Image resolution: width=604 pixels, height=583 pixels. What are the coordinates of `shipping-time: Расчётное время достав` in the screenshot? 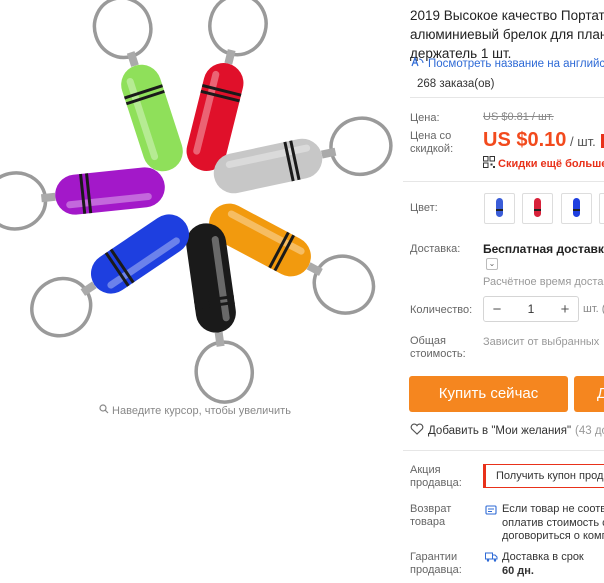 It's located at (543, 282).